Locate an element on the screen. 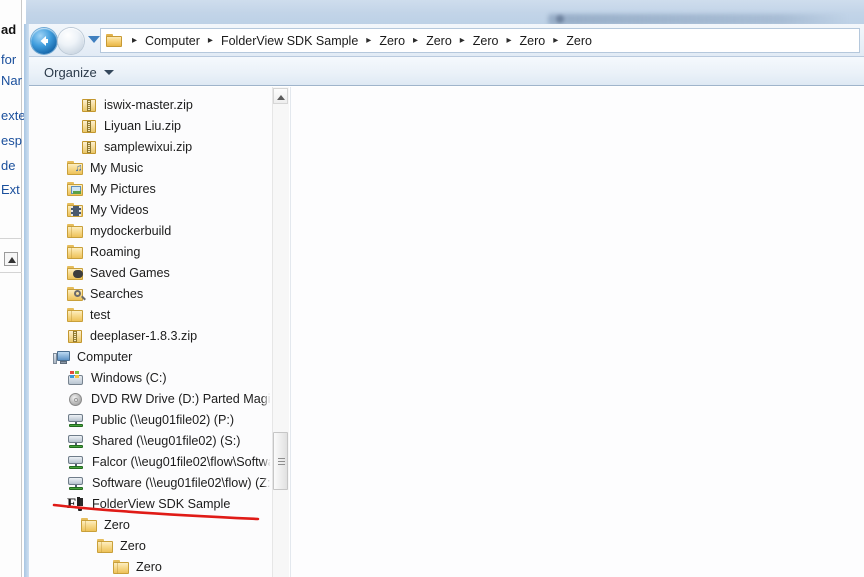 The width and height of the screenshot is (864, 577). tree-item: Windows (C:) is located at coordinates (150, 378).